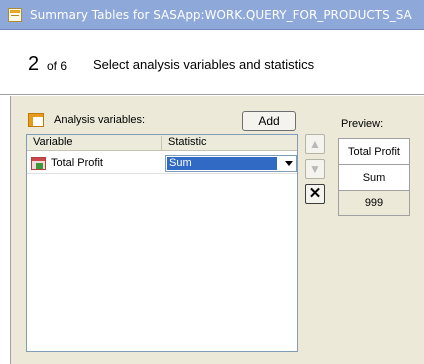 The width and height of the screenshot is (424, 364). I want to click on add-button: Add, so click(269, 121).